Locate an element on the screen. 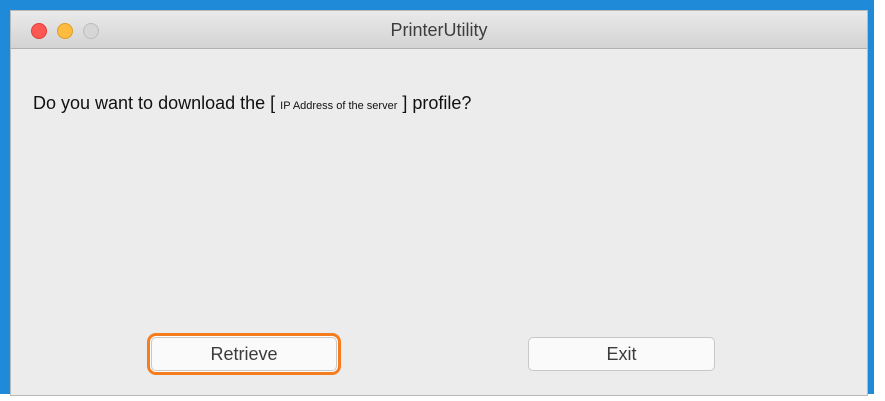 Image resolution: width=885 pixels, height=401 pixels. title-bar: PrinterUtility is located at coordinates (439, 30).